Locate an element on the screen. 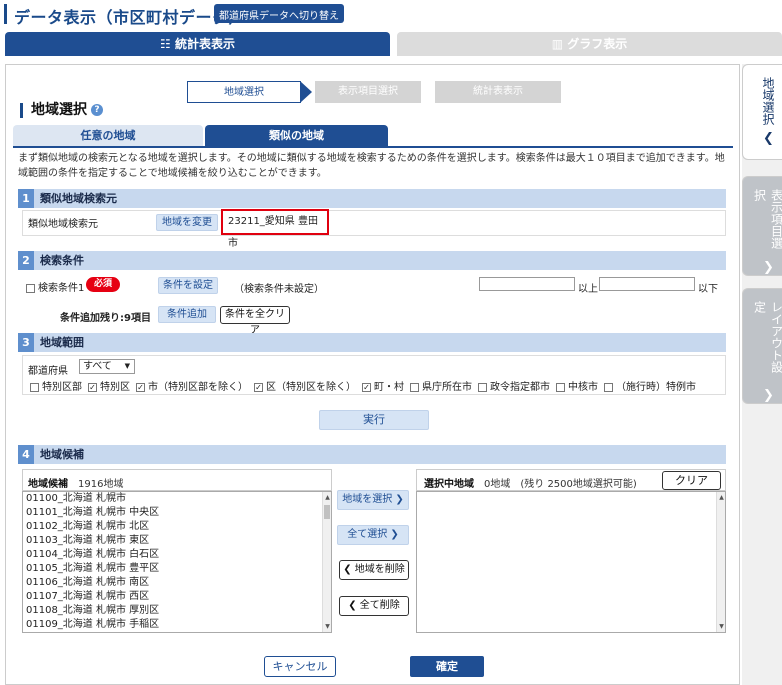 This screenshot has height=685, width=782. area-type-check-item: （施行時）特例市 is located at coordinates (650, 387).